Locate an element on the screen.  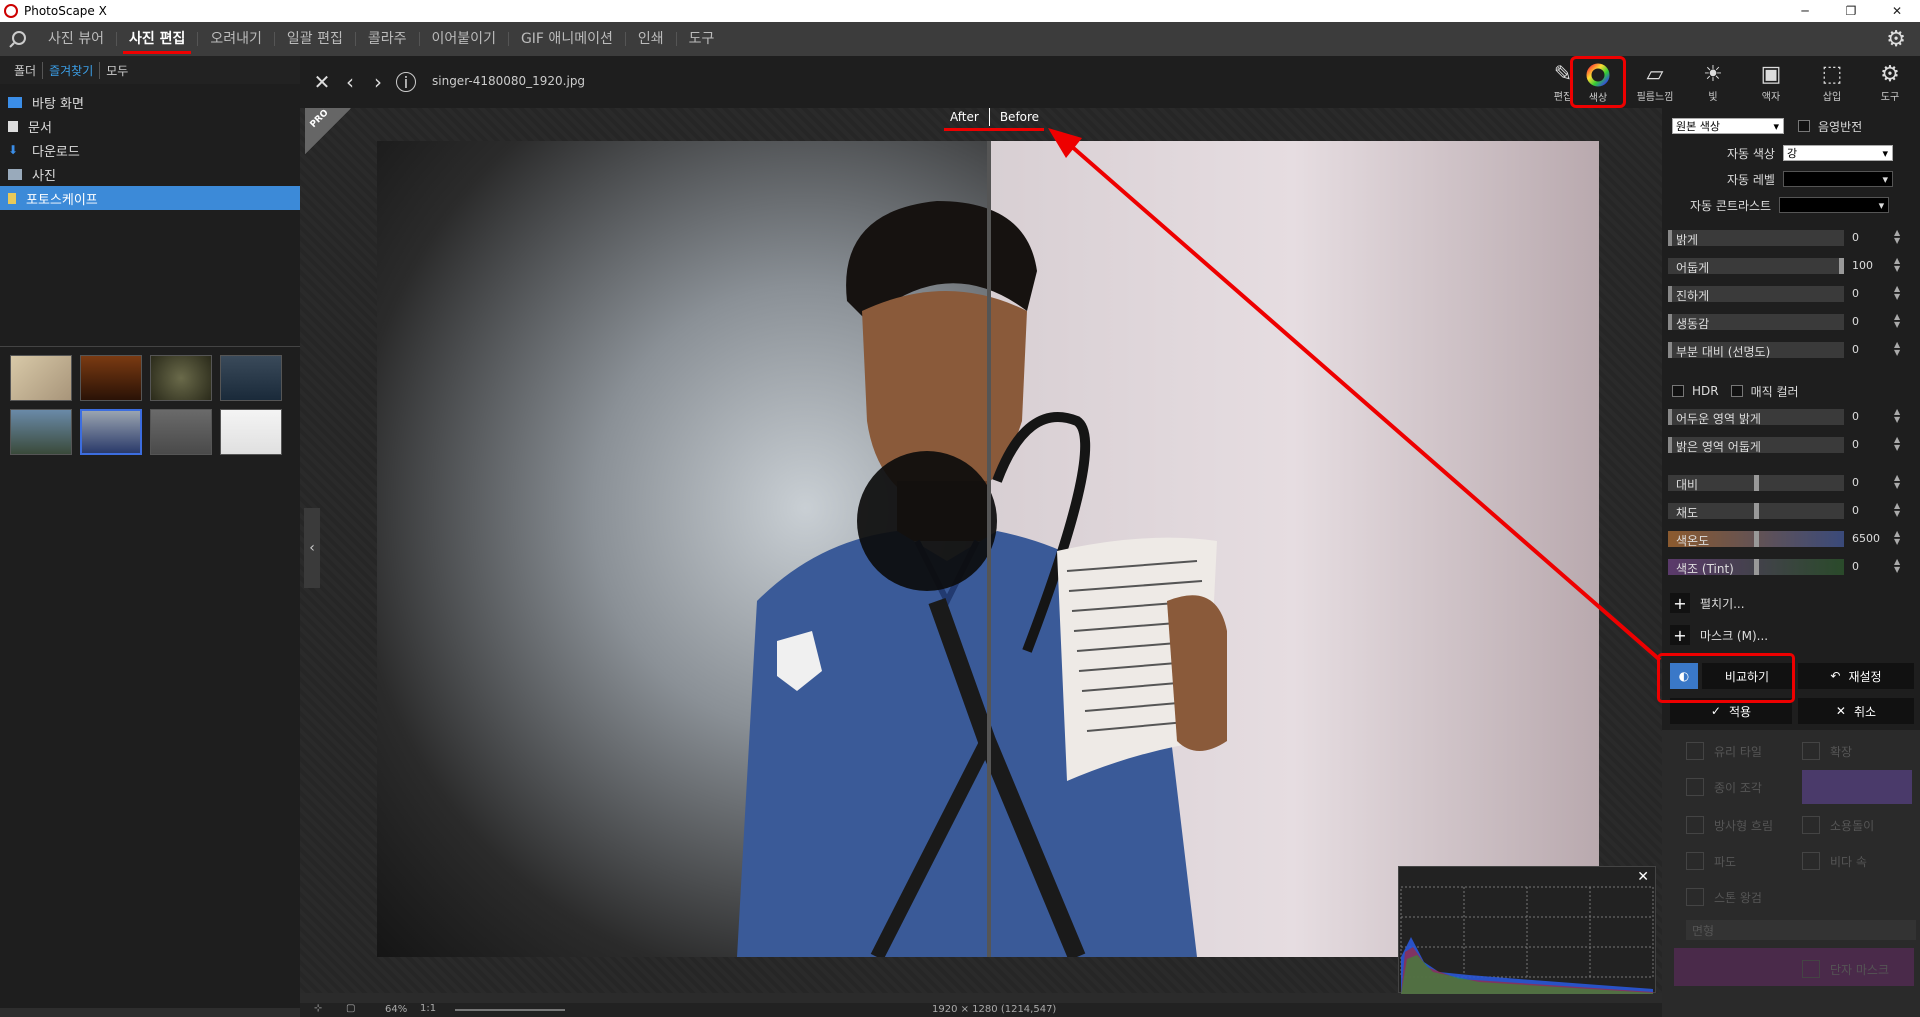
close-histogram-icon: ✕ is located at coordinates (1643, 877).